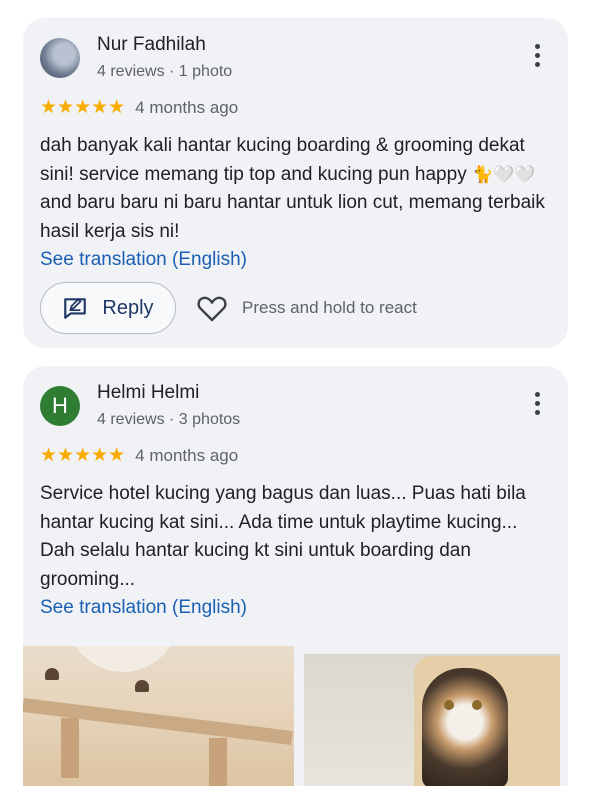  I want to click on reviewer-name: Nur Fadhilah, so click(151, 45).